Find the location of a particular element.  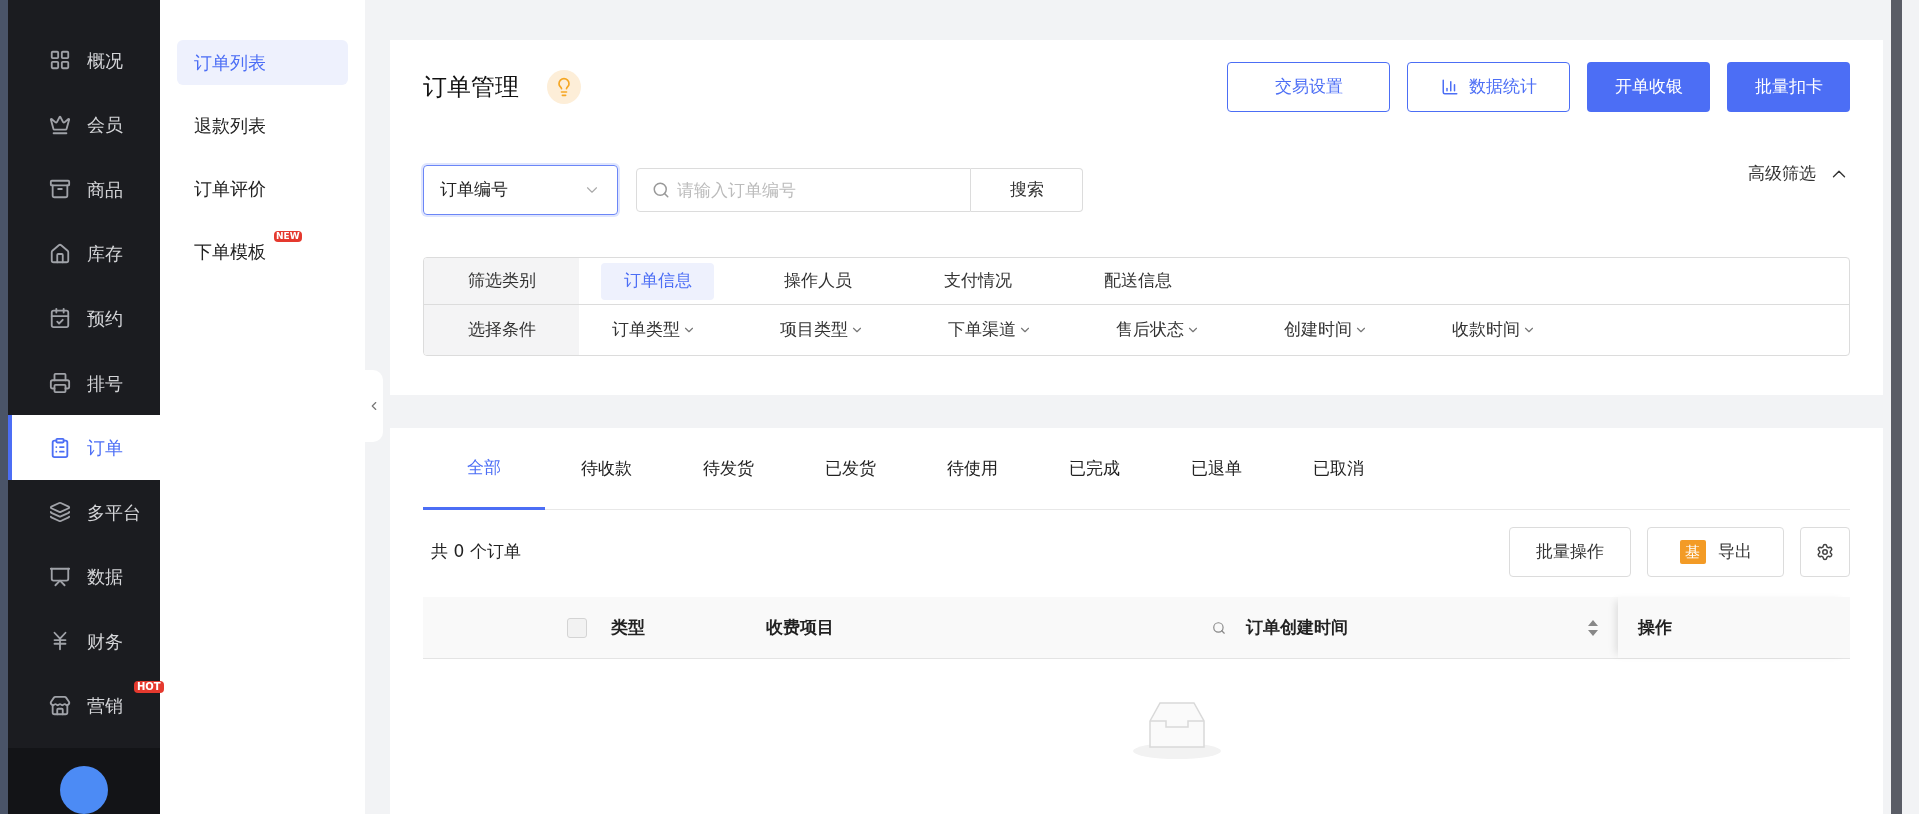

collapse-handle is located at coordinates (374, 406).